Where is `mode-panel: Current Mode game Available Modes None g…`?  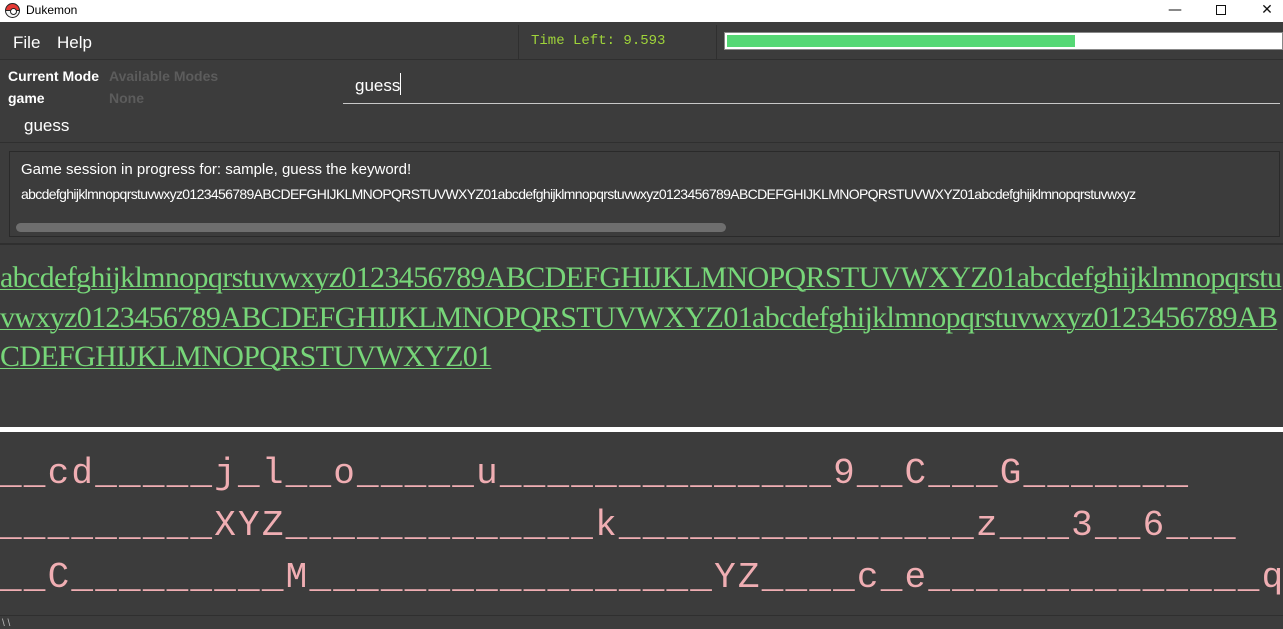 mode-panel: Current Mode game Available Modes None g… is located at coordinates (641, 102).